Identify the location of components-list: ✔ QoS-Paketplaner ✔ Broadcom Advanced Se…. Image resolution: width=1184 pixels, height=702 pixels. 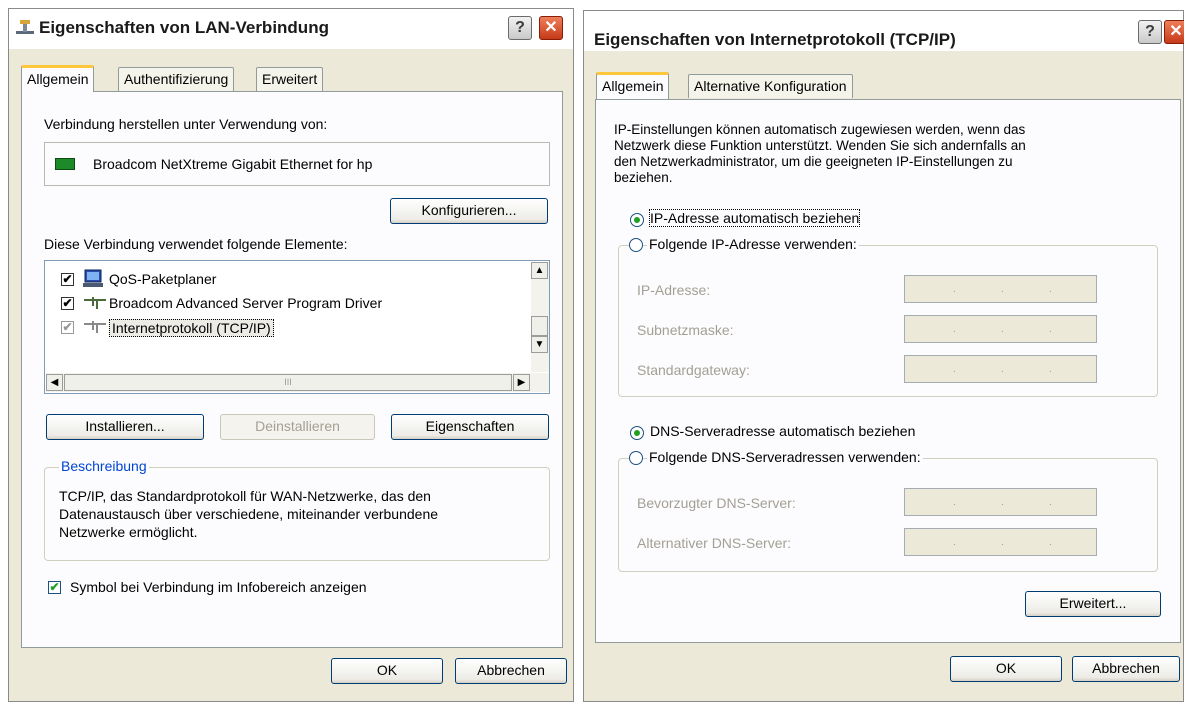
(297, 327).